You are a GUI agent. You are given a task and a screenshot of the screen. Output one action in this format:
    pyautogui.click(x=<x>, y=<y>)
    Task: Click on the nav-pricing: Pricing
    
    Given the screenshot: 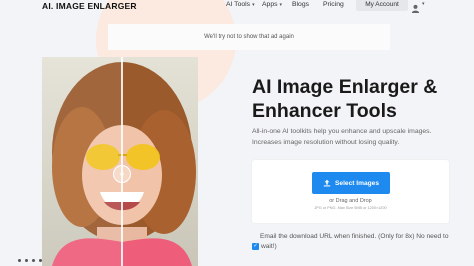 What is the action you would take?
    pyautogui.click(x=333, y=4)
    